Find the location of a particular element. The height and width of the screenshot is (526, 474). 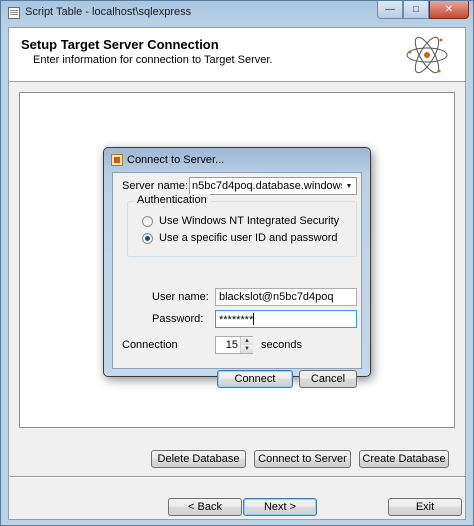

username-label: User name: is located at coordinates (180, 297).